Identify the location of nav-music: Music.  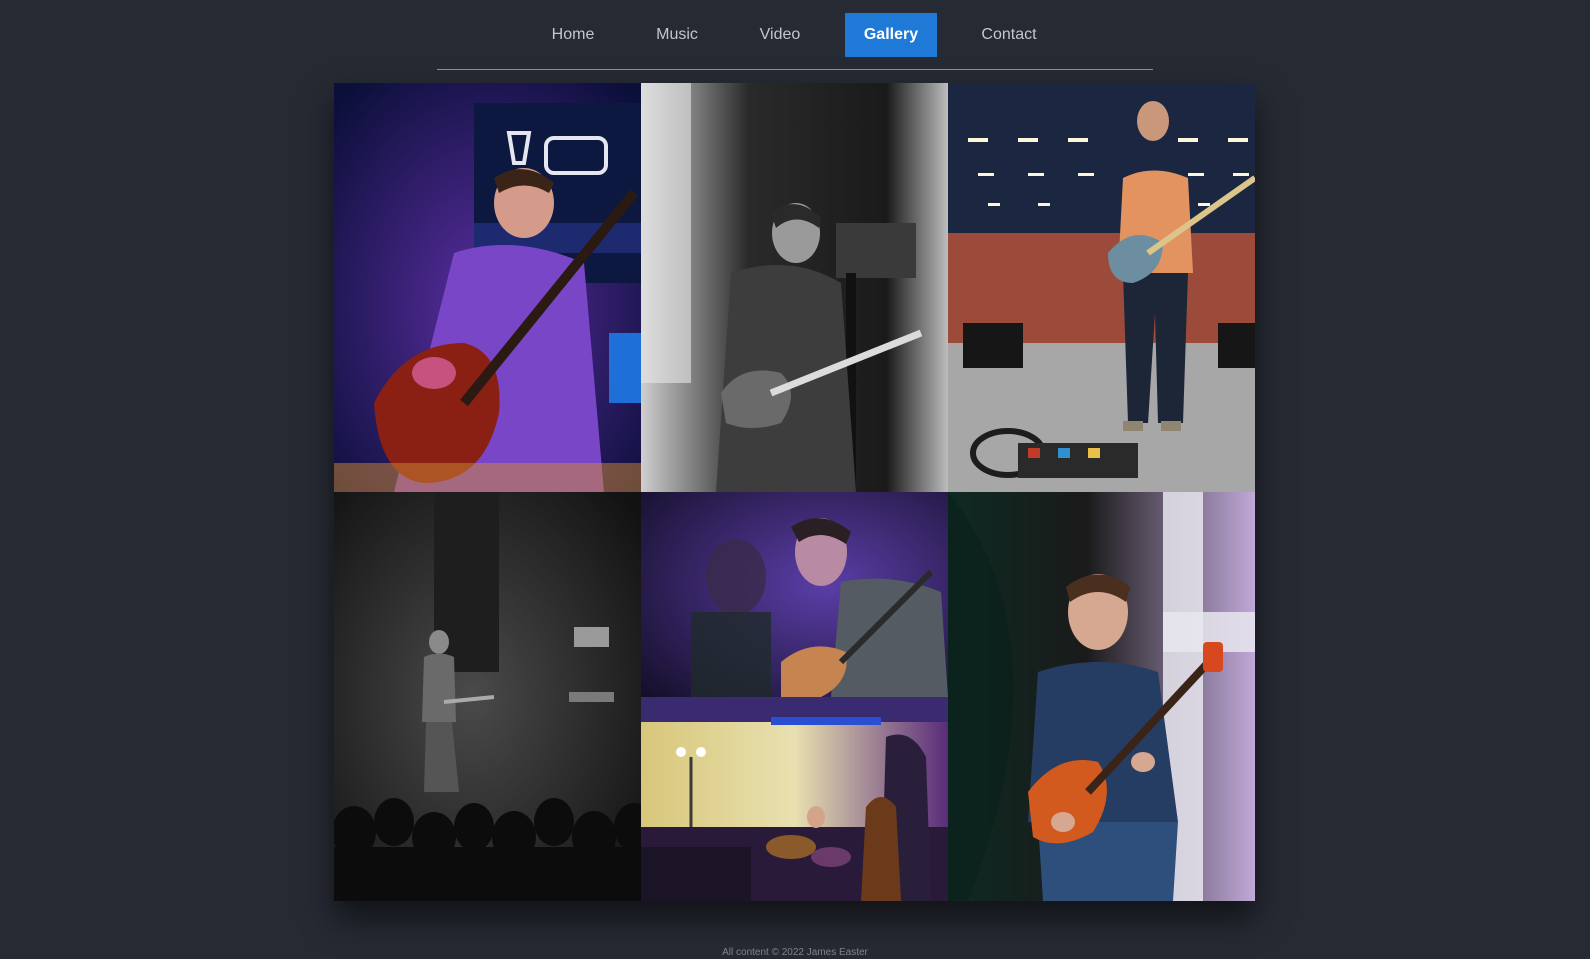
(677, 35).